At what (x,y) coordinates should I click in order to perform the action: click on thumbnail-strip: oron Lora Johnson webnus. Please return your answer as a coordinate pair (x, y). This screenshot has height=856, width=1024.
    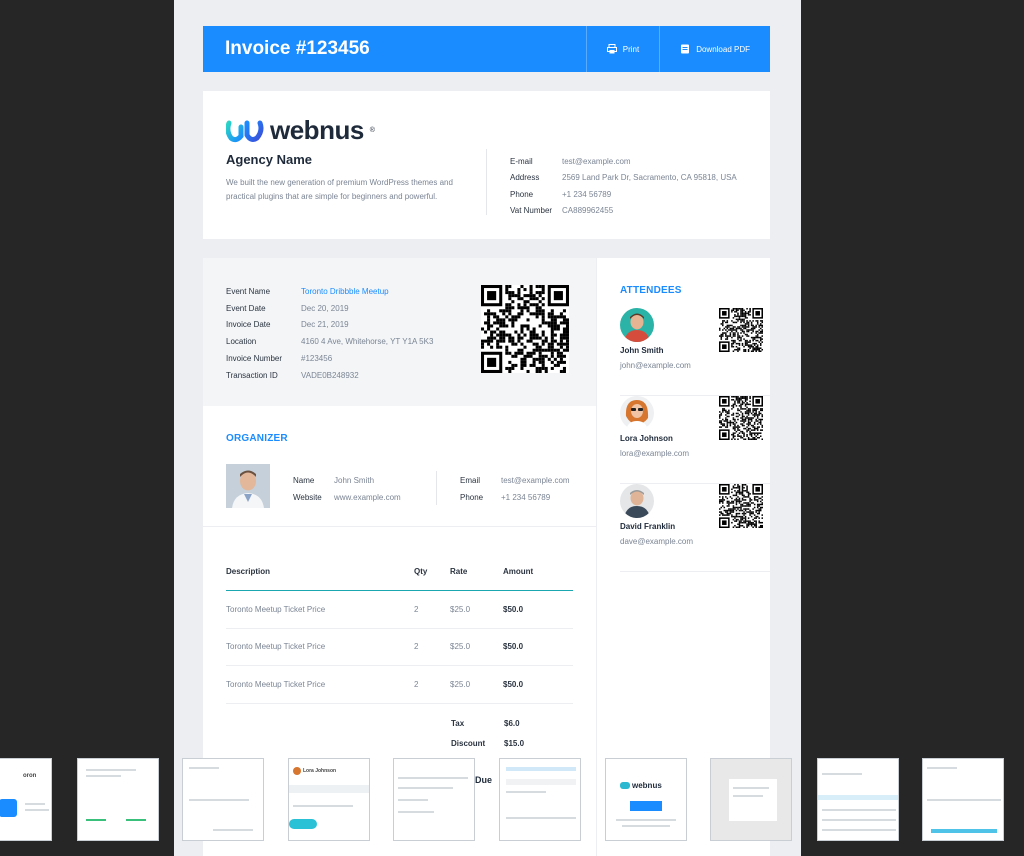
    Looking at the image, I should click on (512, 800).